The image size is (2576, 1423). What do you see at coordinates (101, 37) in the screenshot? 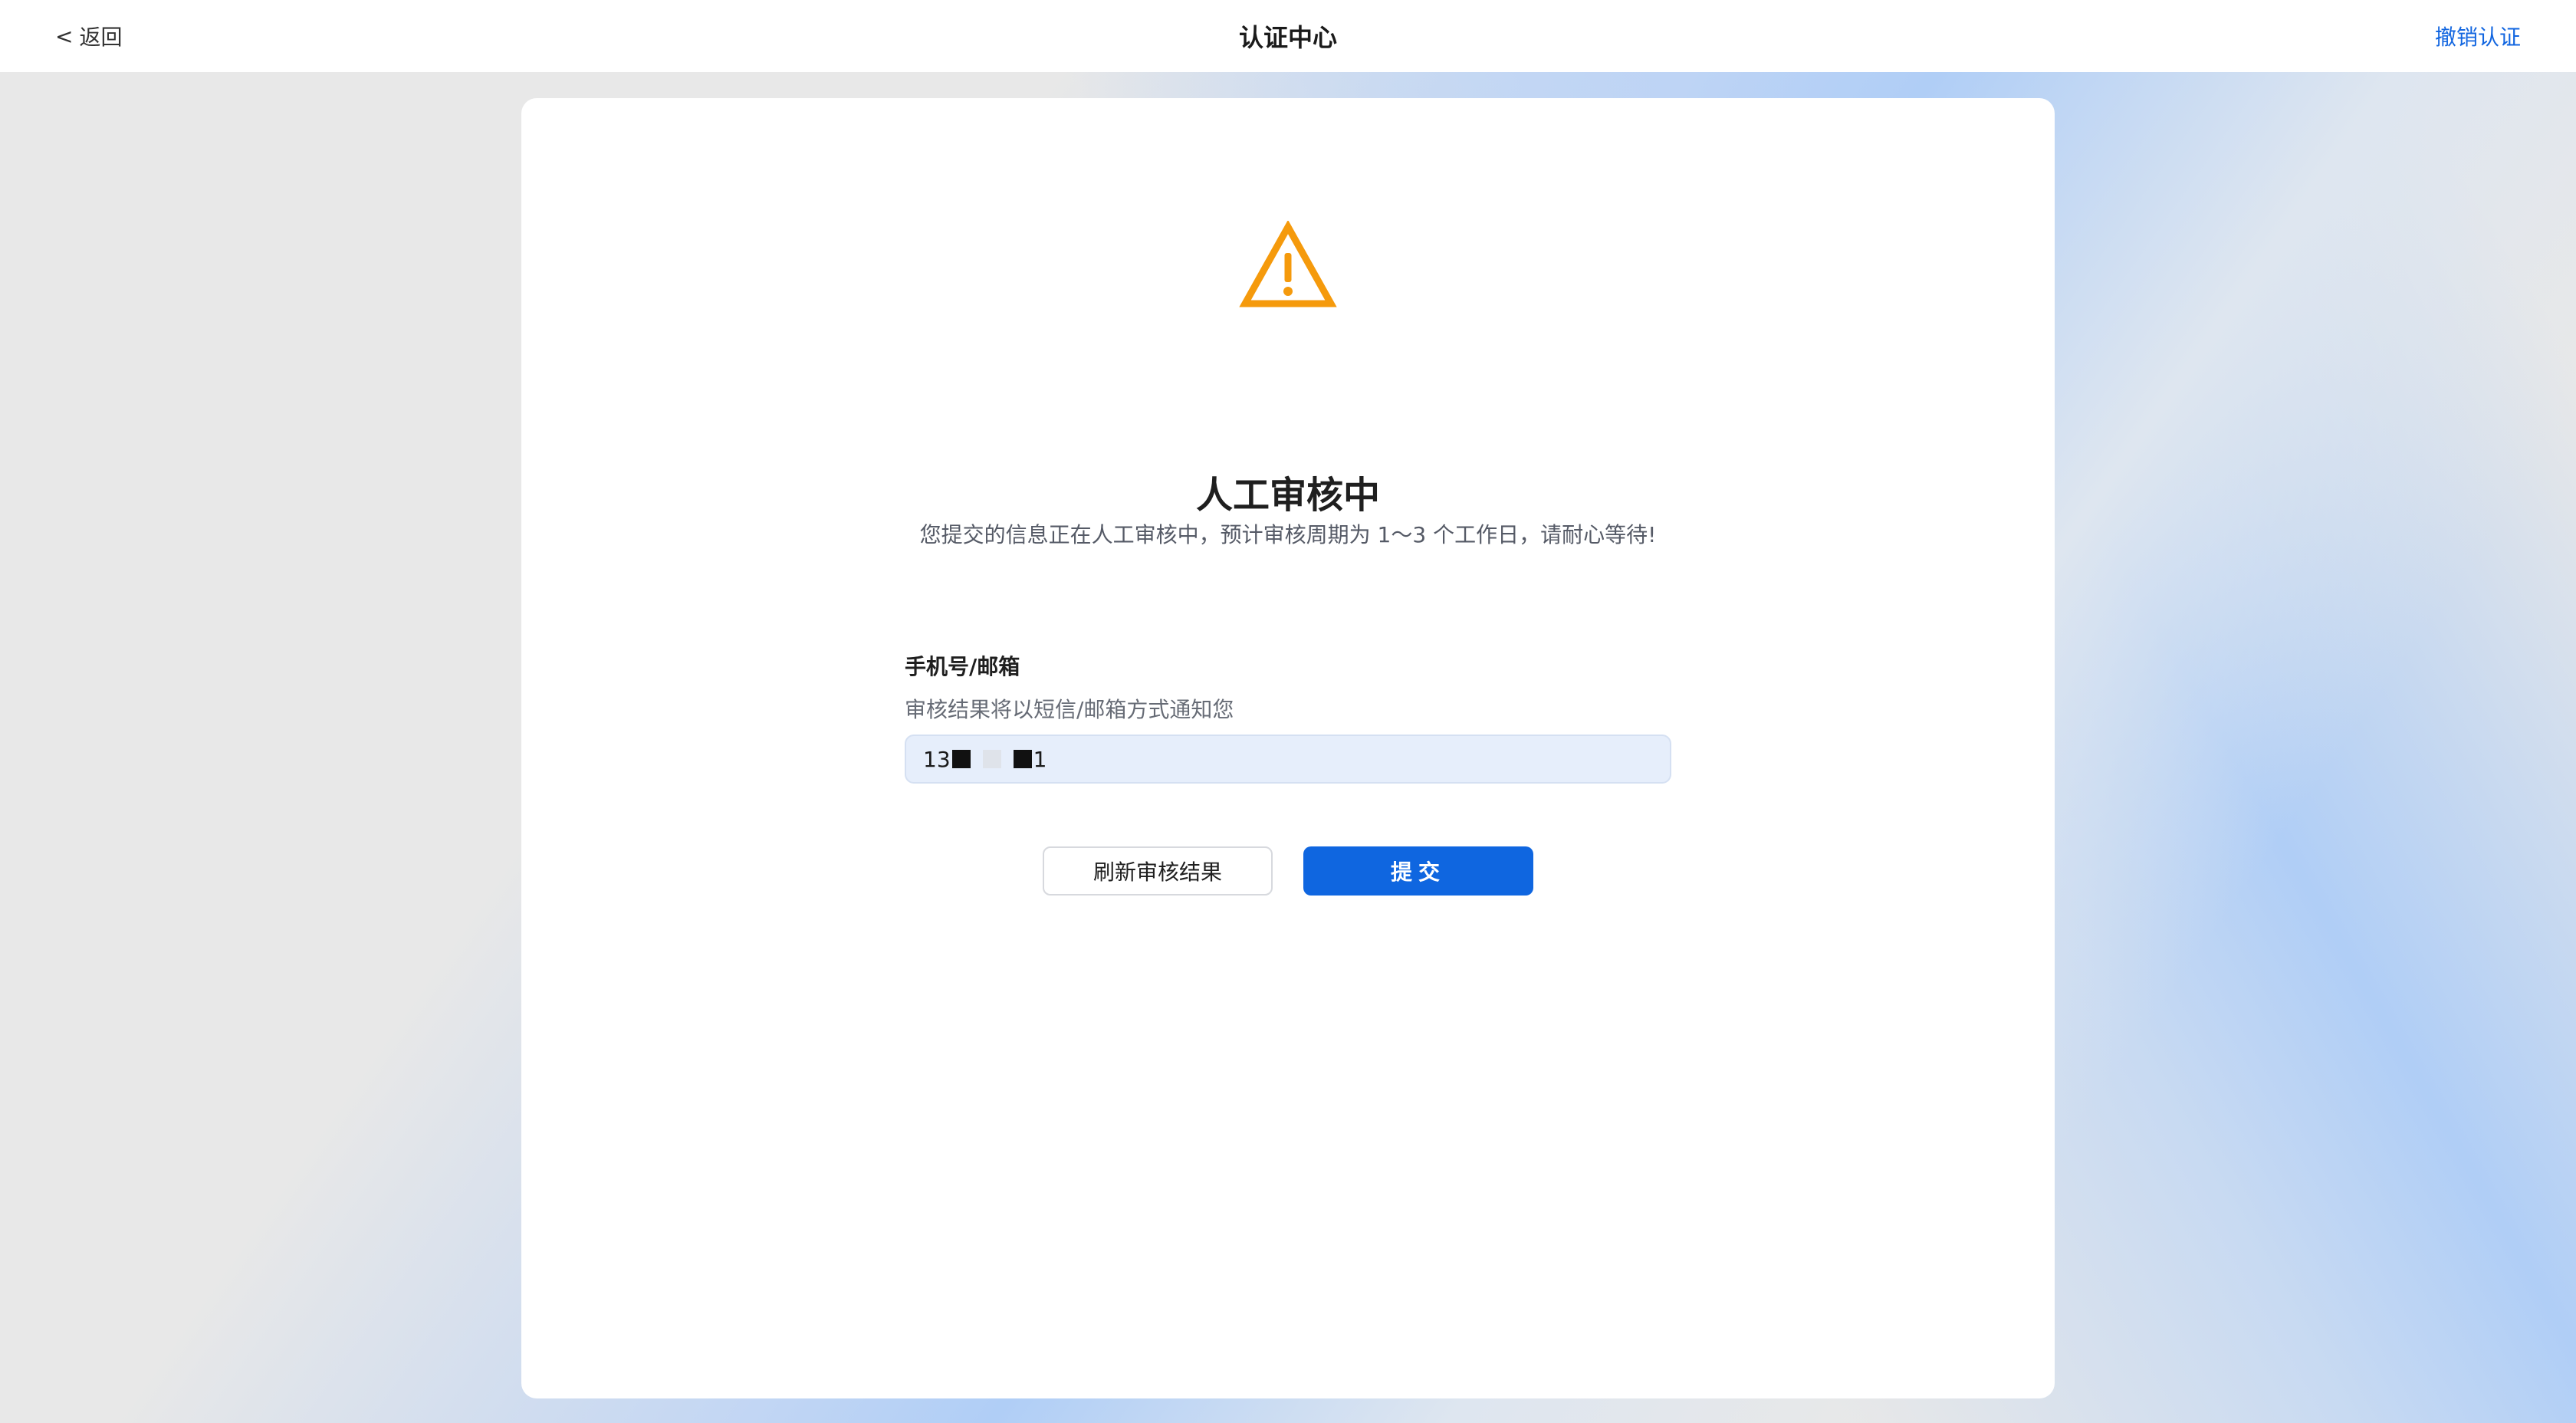
I see `back-label: 返回` at bounding box center [101, 37].